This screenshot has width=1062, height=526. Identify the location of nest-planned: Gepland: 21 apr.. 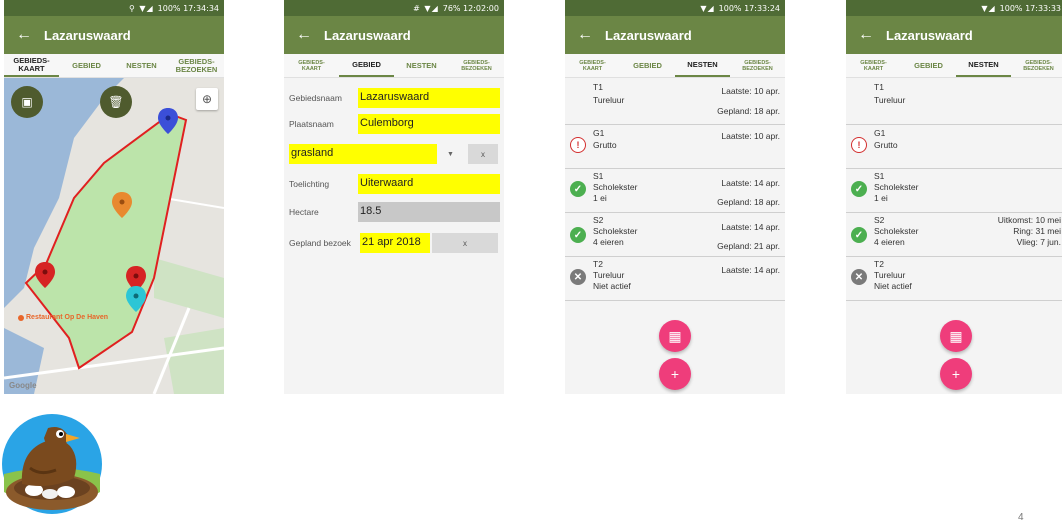
(748, 246).